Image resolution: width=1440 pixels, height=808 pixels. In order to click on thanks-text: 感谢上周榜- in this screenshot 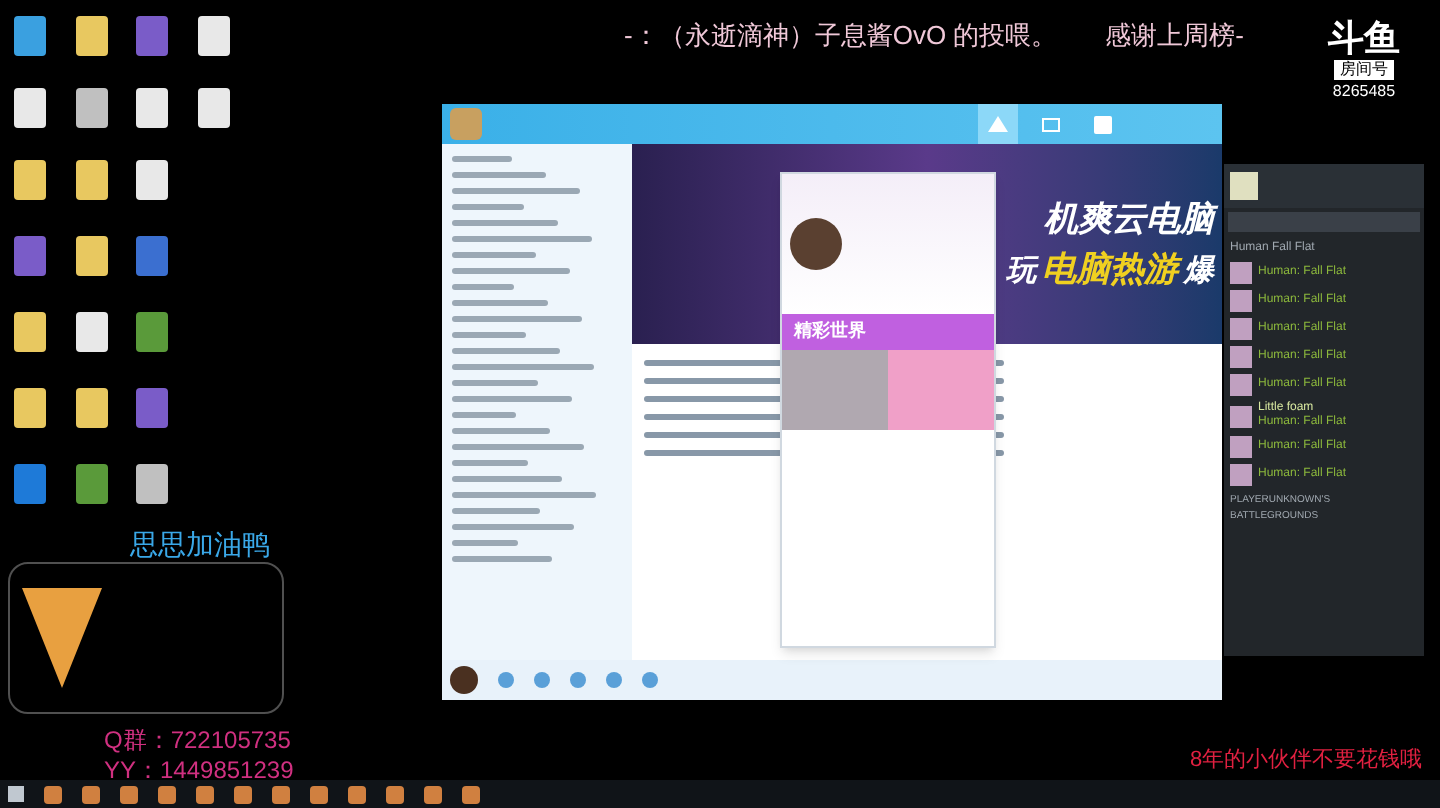, I will do `click(1175, 36)`.